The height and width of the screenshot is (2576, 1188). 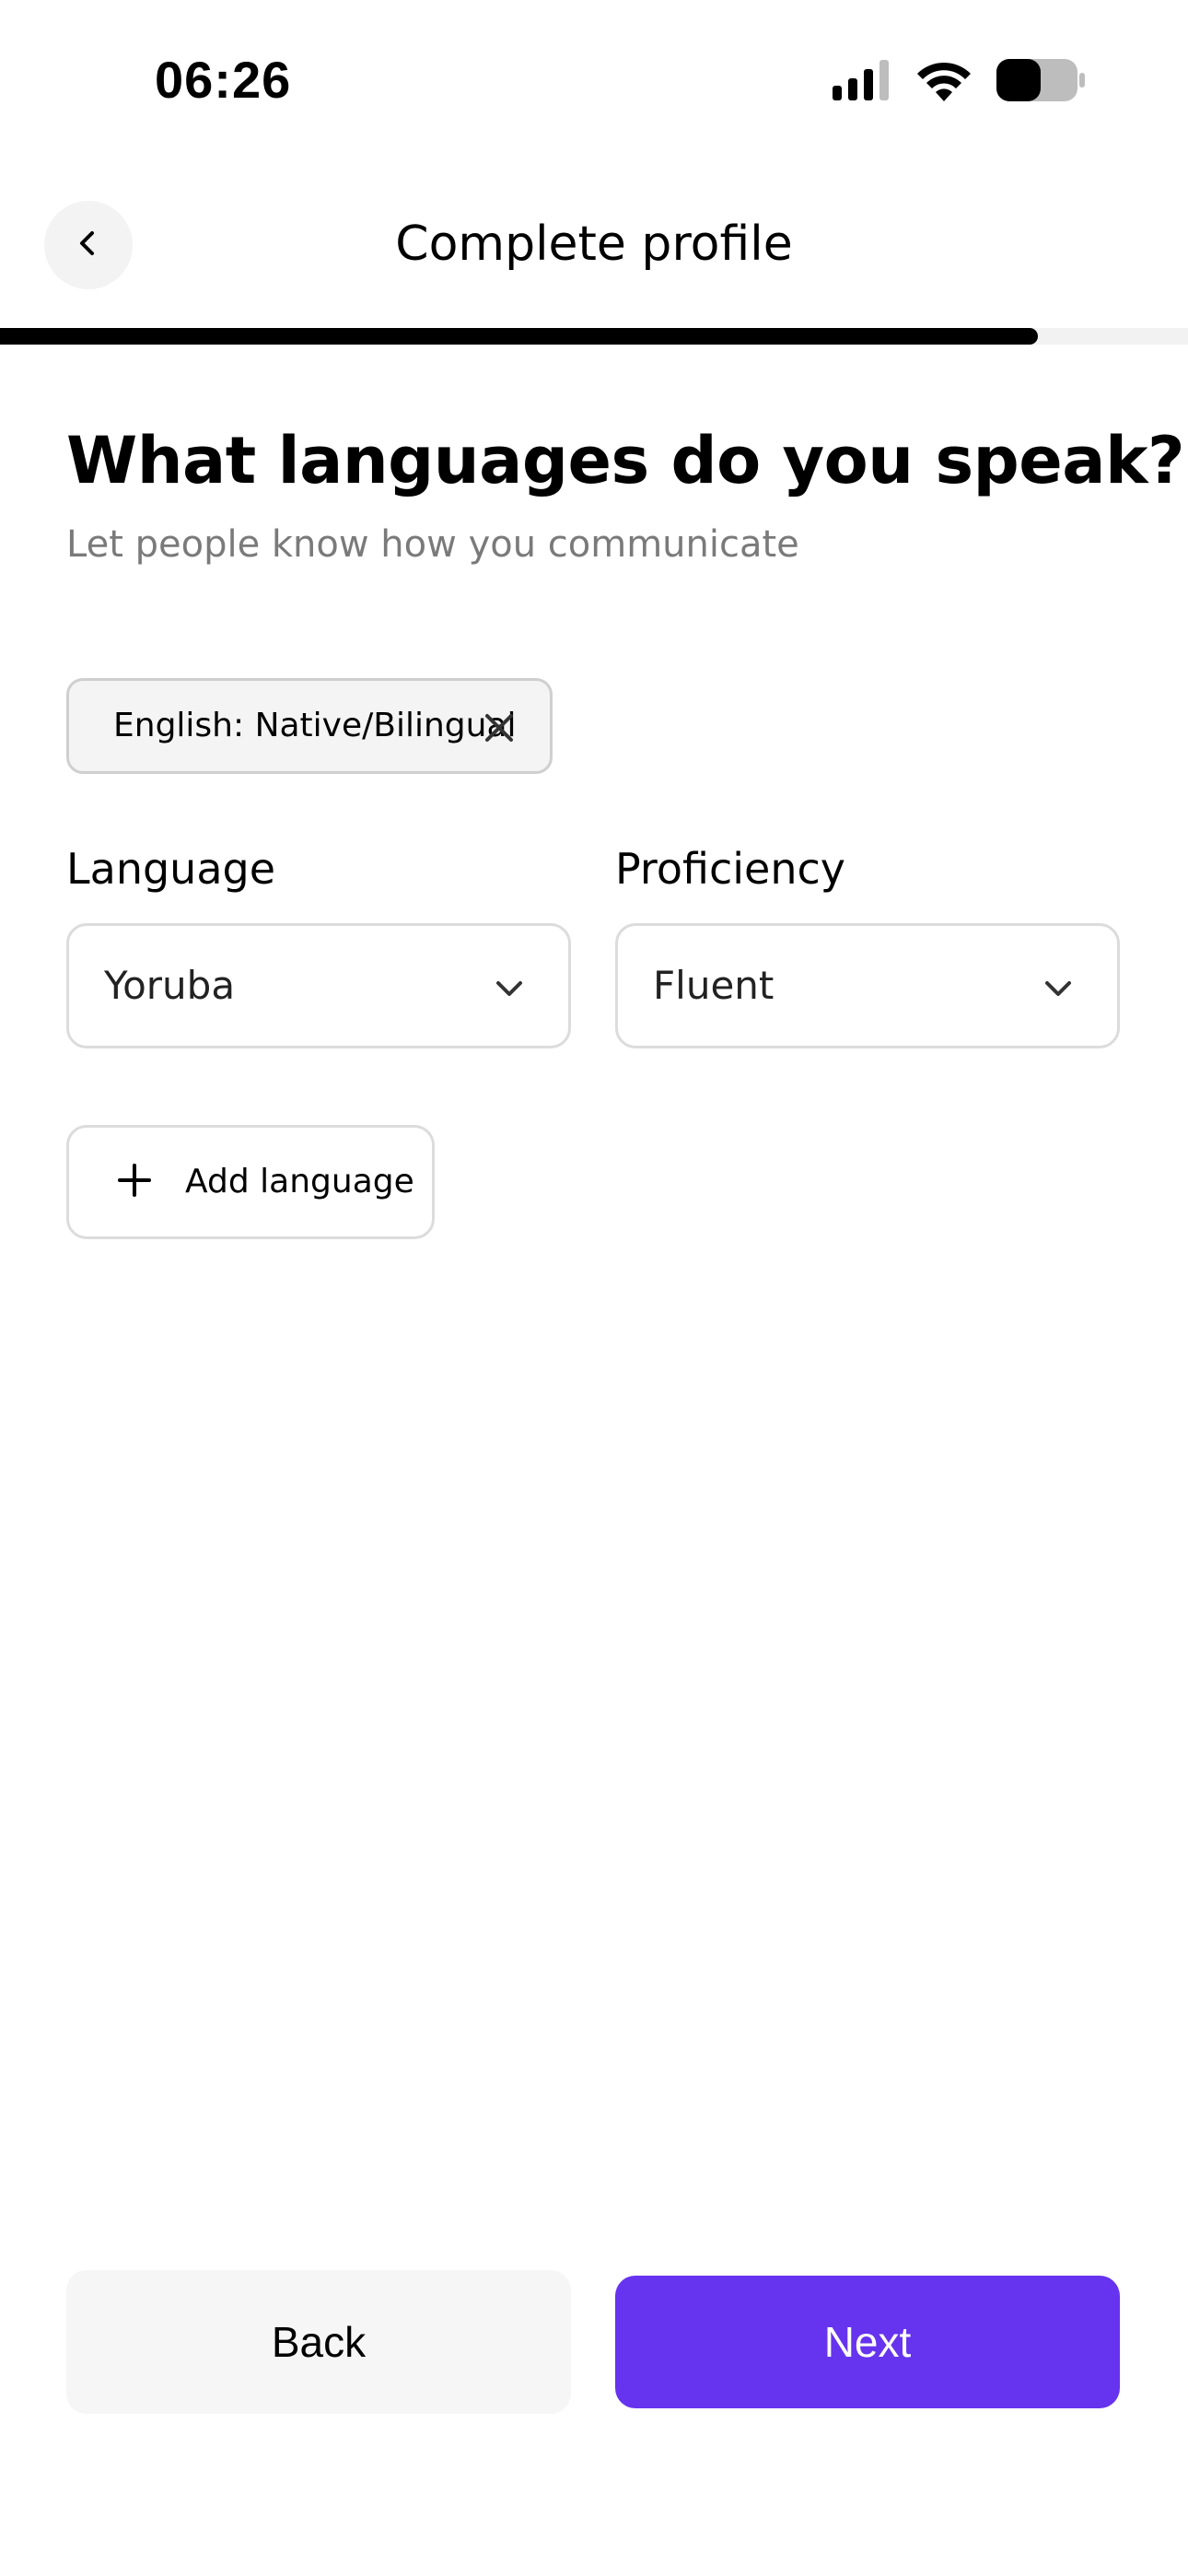 What do you see at coordinates (944, 80) in the screenshot?
I see `wifi-icon` at bounding box center [944, 80].